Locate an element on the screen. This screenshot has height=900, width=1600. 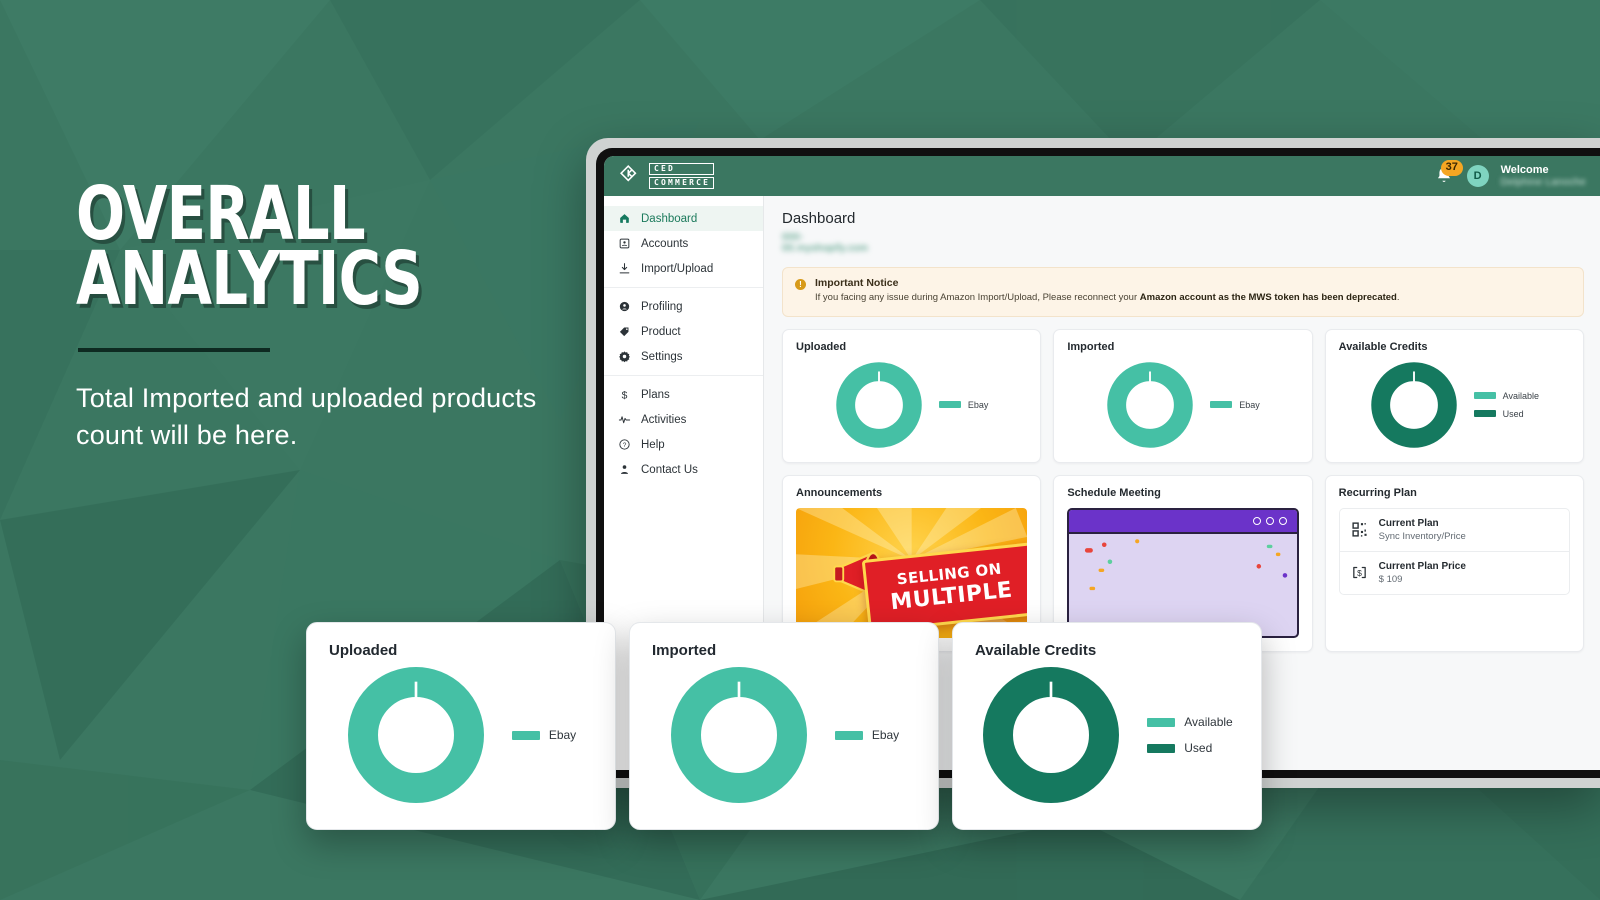
brand-logo-text: CED COMMERCE is located at coordinates (682, 176).